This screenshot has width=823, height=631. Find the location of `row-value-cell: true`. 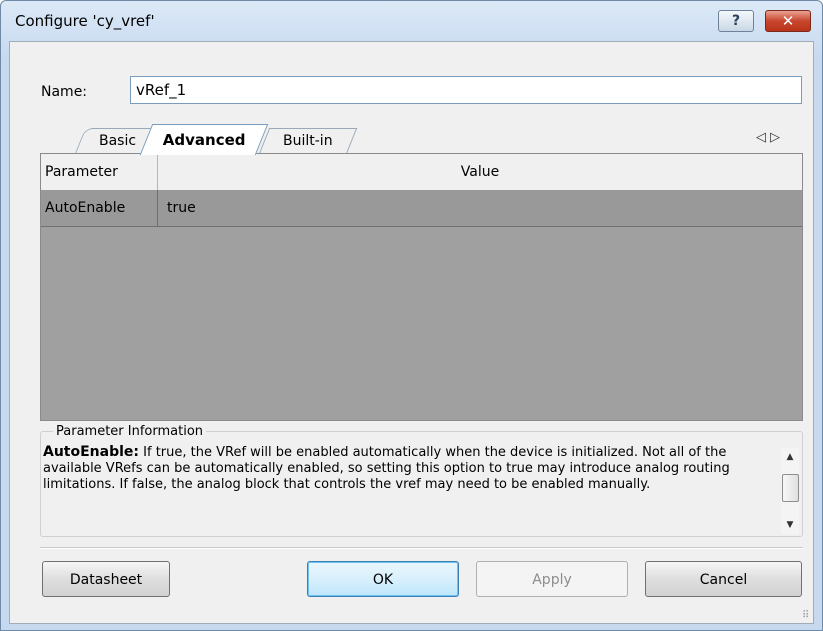

row-value-cell: true is located at coordinates (181, 208).